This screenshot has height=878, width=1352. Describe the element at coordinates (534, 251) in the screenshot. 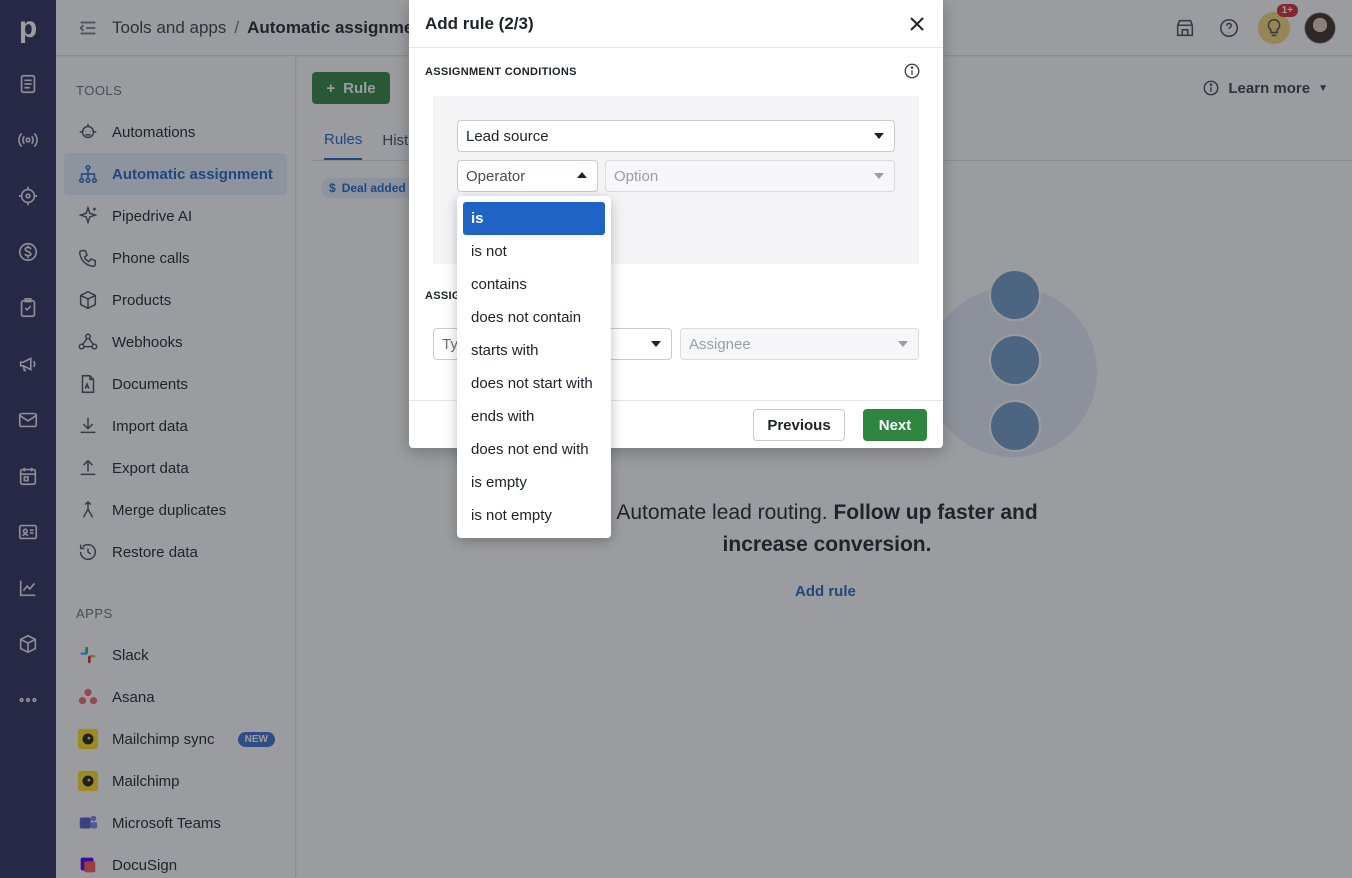

I see `operator-option: is not` at that location.